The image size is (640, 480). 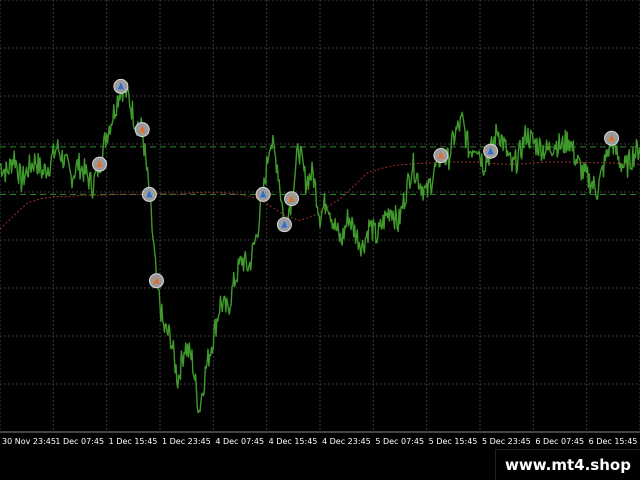 What do you see at coordinates (293, 441) in the screenshot?
I see `x-tick-label: 4 Dec 15:45` at bounding box center [293, 441].